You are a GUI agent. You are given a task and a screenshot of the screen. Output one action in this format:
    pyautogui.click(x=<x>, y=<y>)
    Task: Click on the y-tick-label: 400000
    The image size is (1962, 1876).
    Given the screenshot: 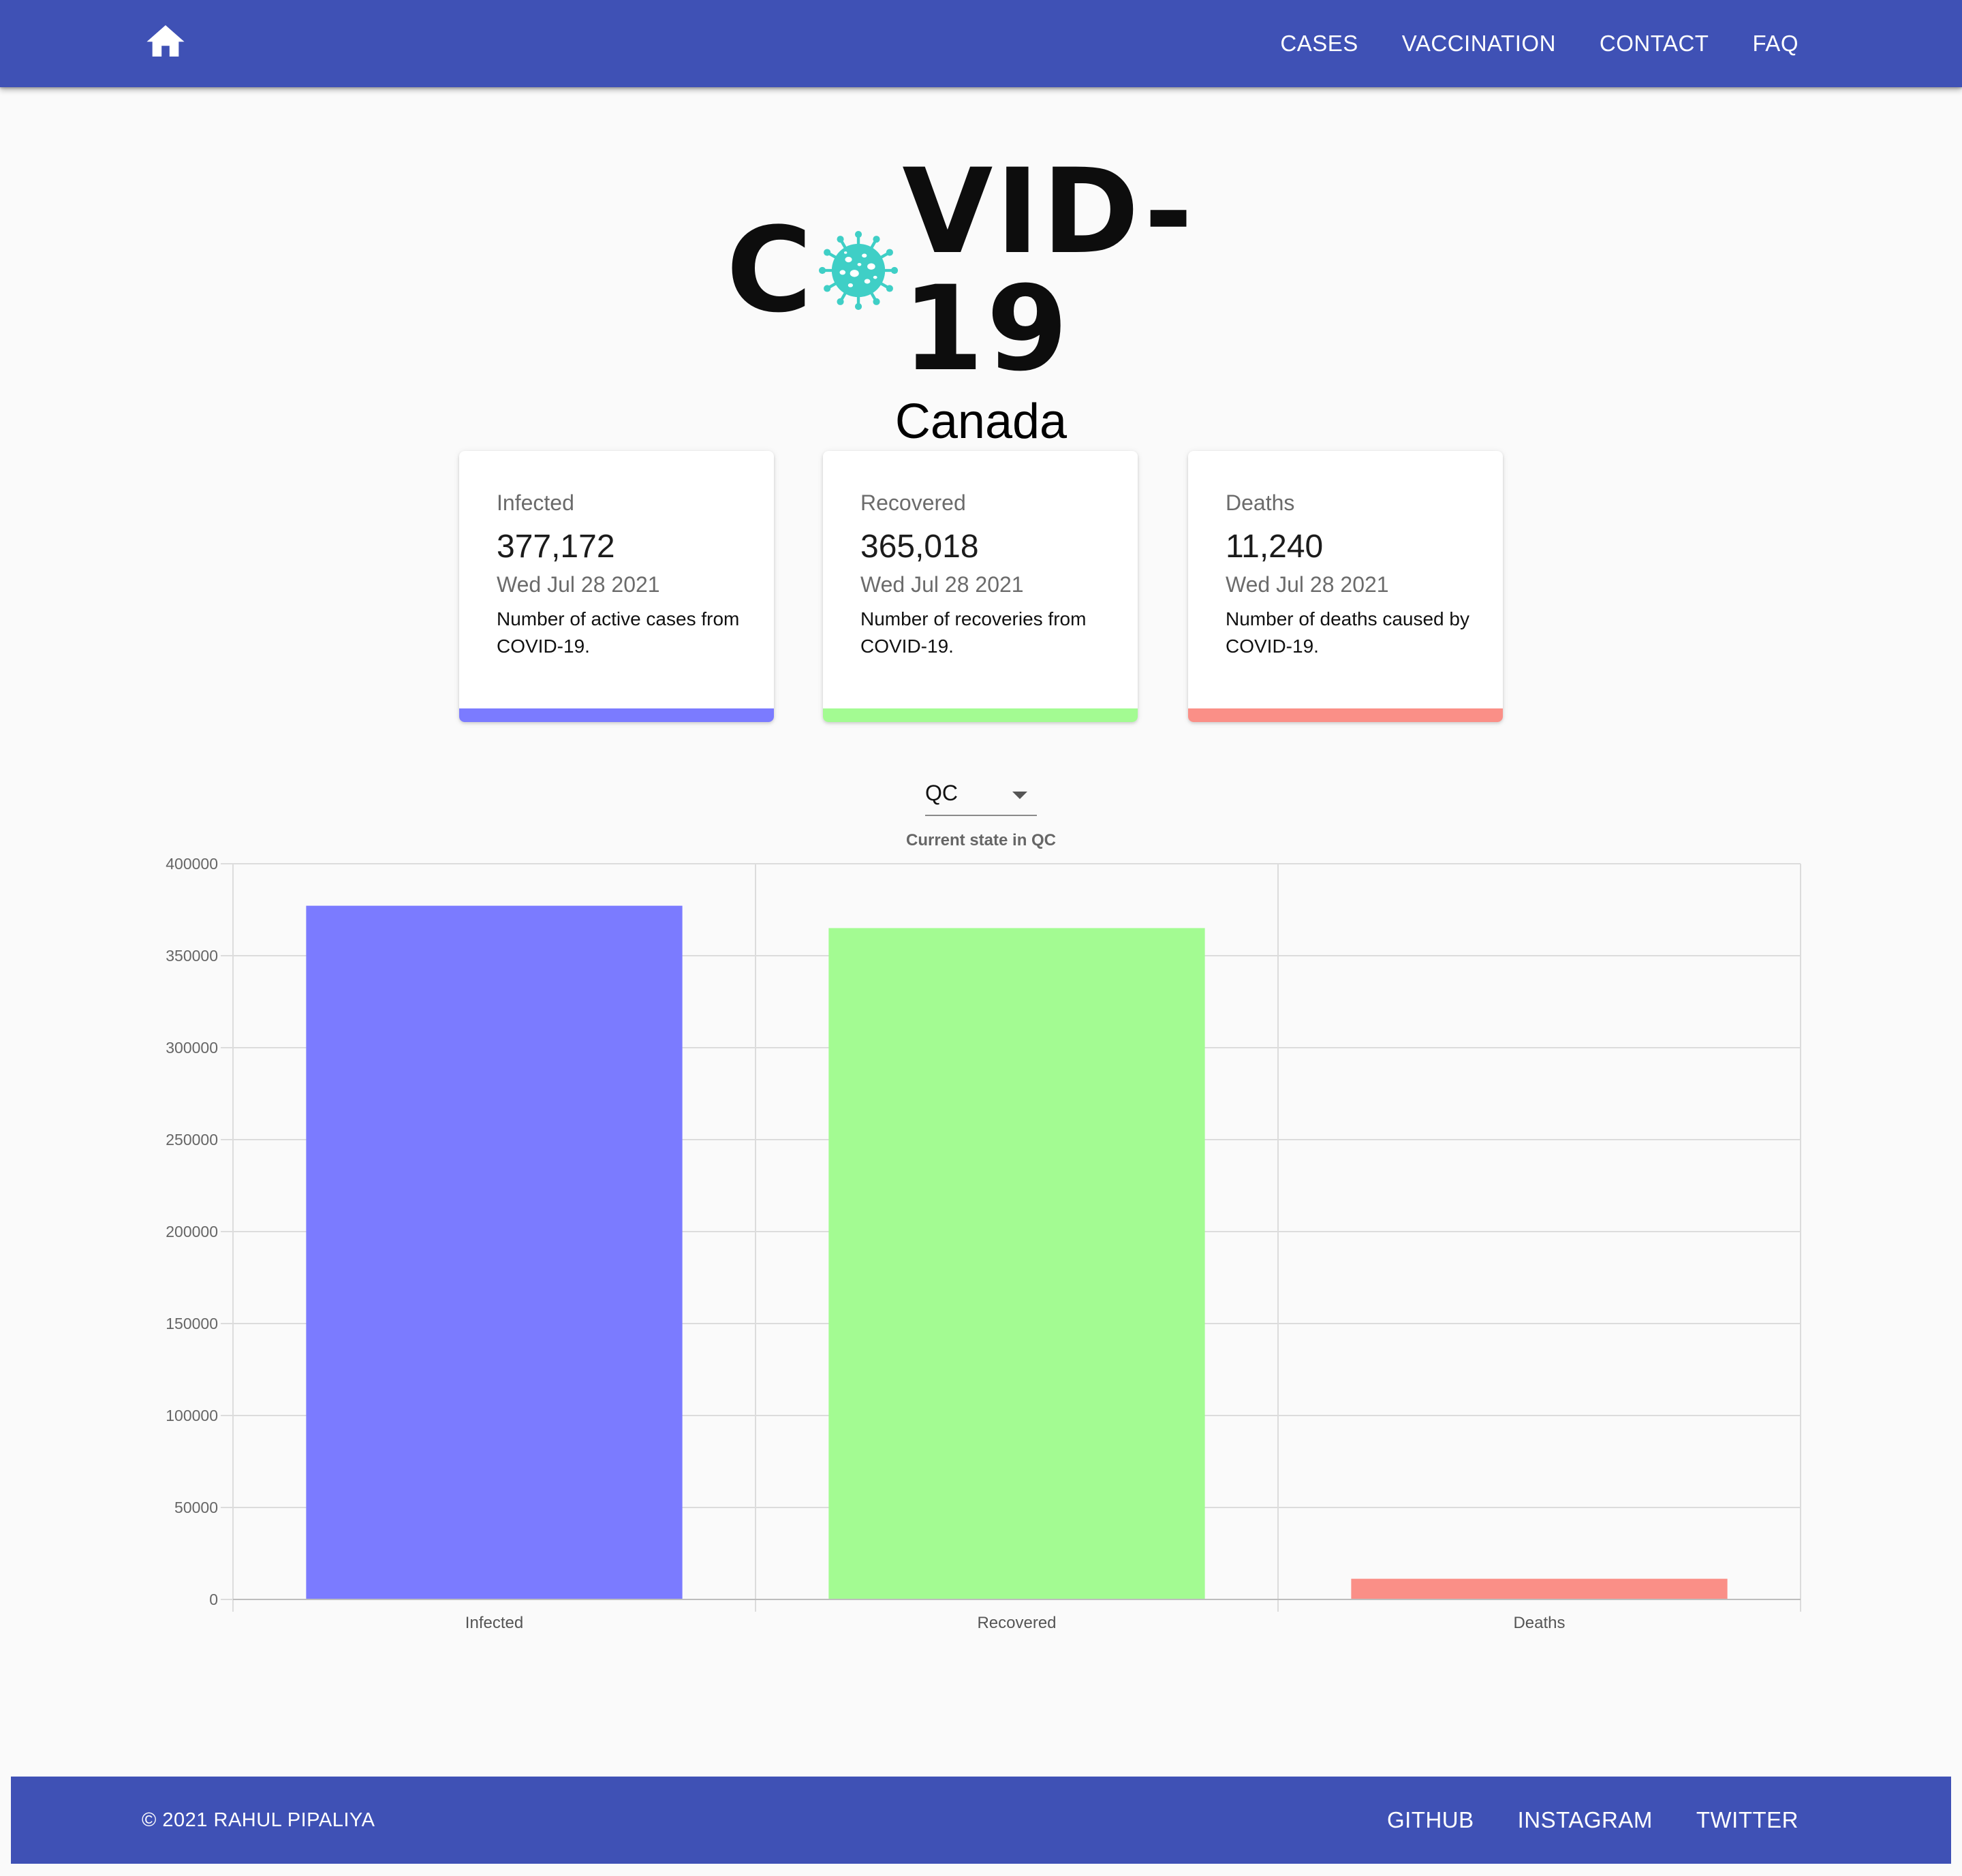 What is the action you would take?
    pyautogui.click(x=192, y=864)
    